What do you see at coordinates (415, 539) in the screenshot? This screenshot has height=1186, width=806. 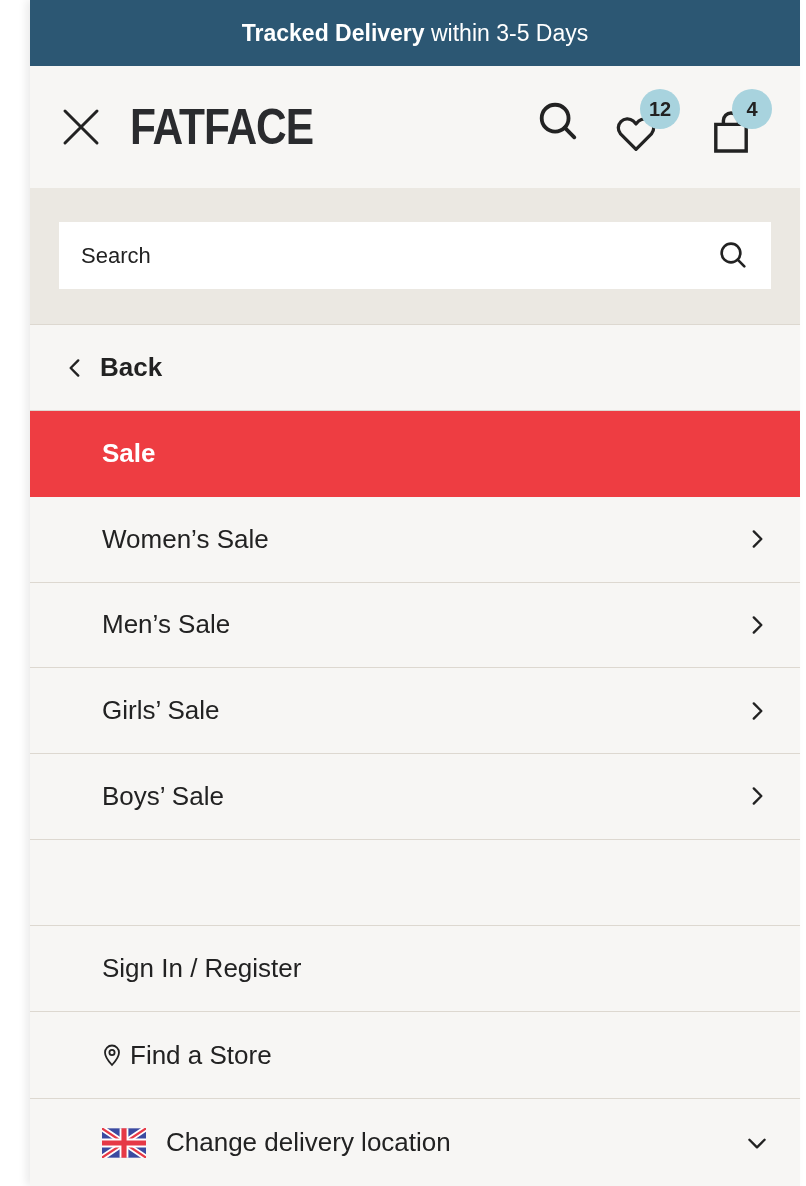 I see `menu-item: Women’s Sale` at bounding box center [415, 539].